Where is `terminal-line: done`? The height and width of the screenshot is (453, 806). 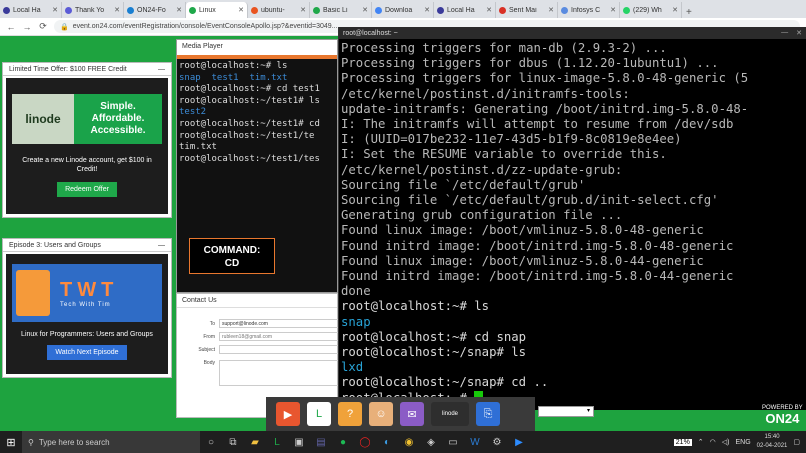
terminal-line: done is located at coordinates (572, 291).